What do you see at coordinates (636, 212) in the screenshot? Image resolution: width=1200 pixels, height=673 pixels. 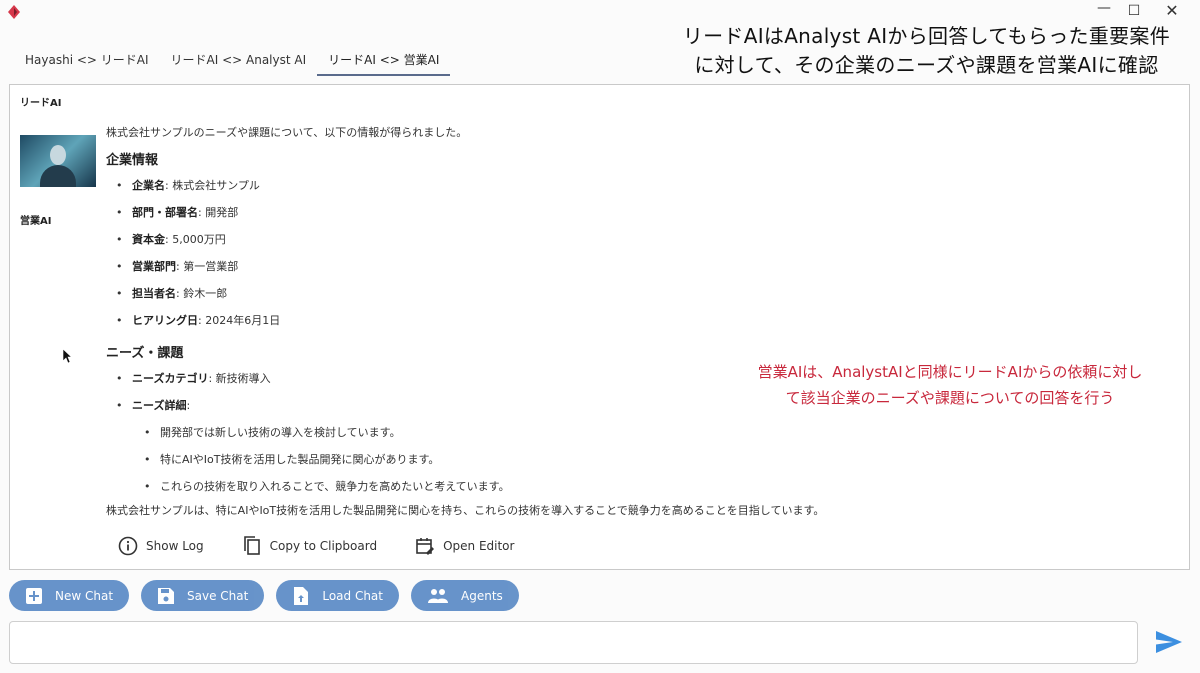 I see `list-item: 部門・部署名: 開発部` at bounding box center [636, 212].